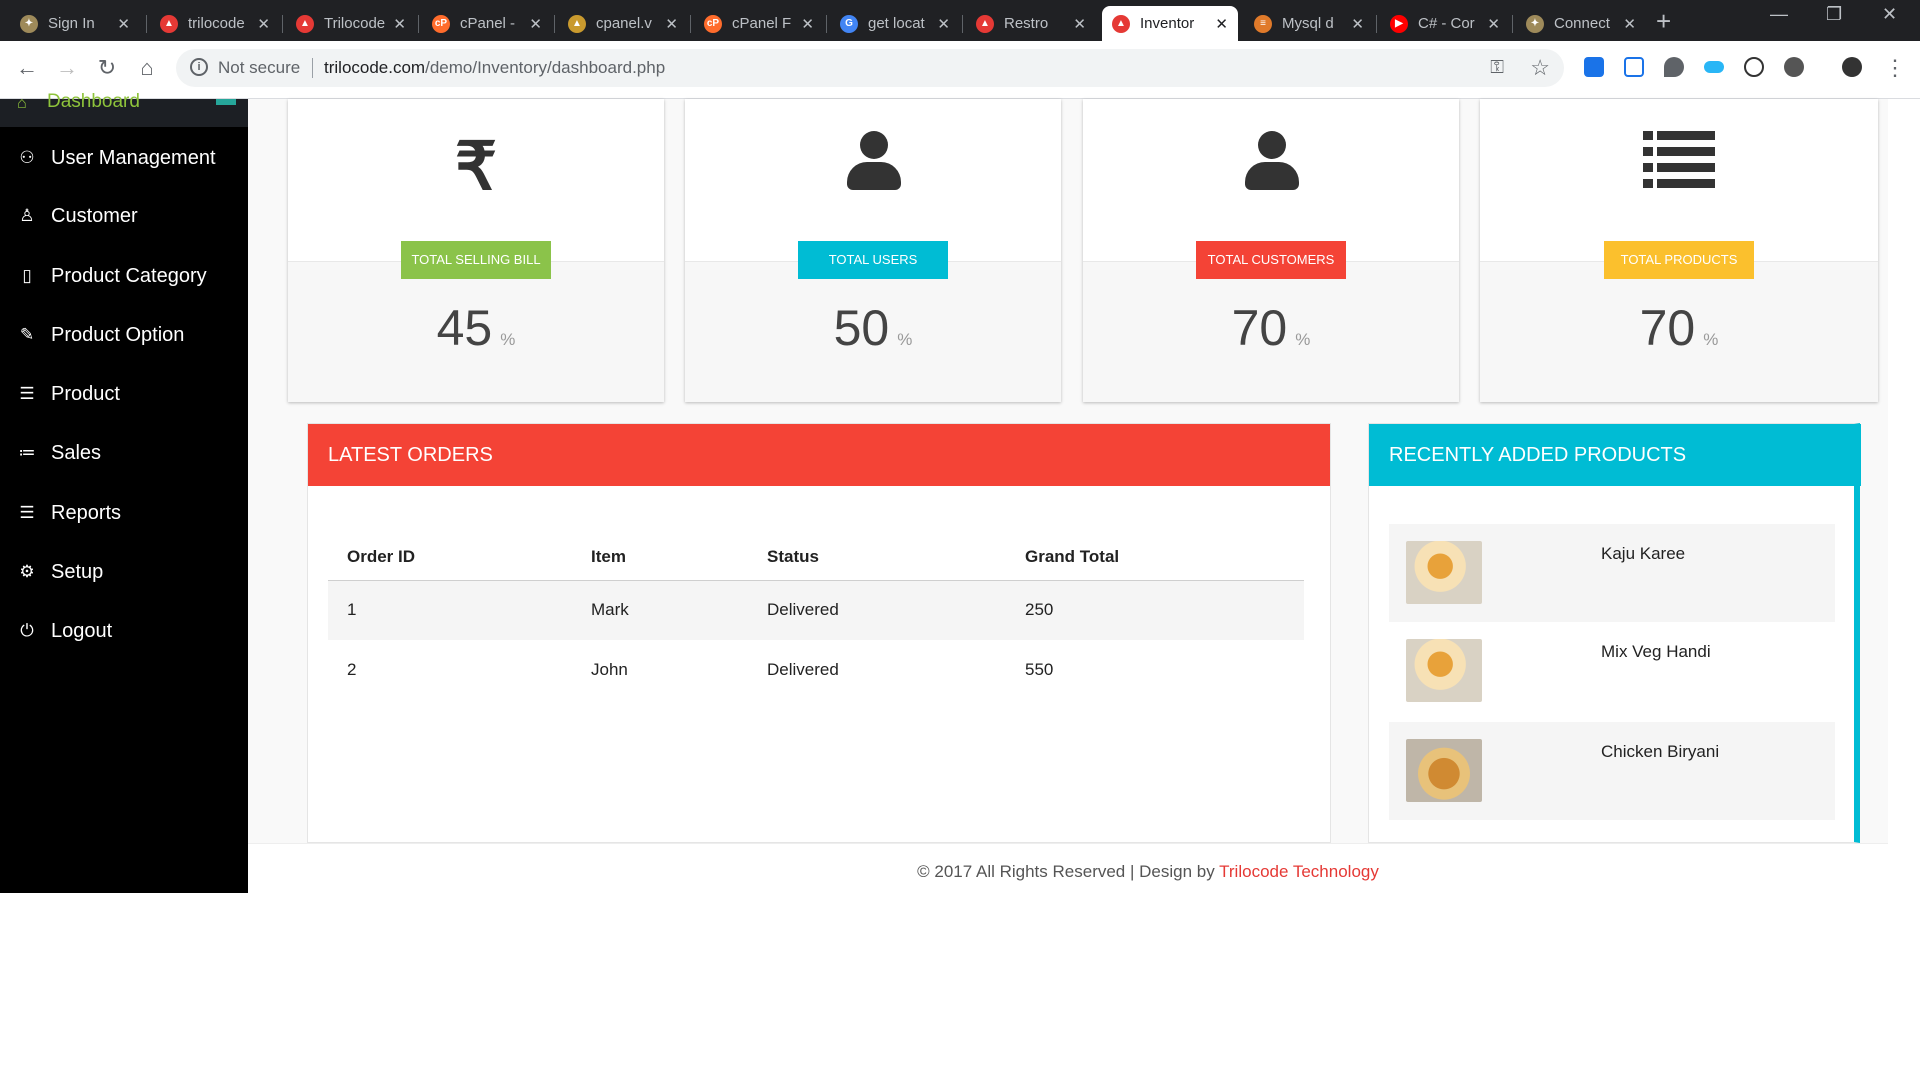 The image size is (1920, 1080). I want to click on sidebar-item-label: Product, so click(85, 393).